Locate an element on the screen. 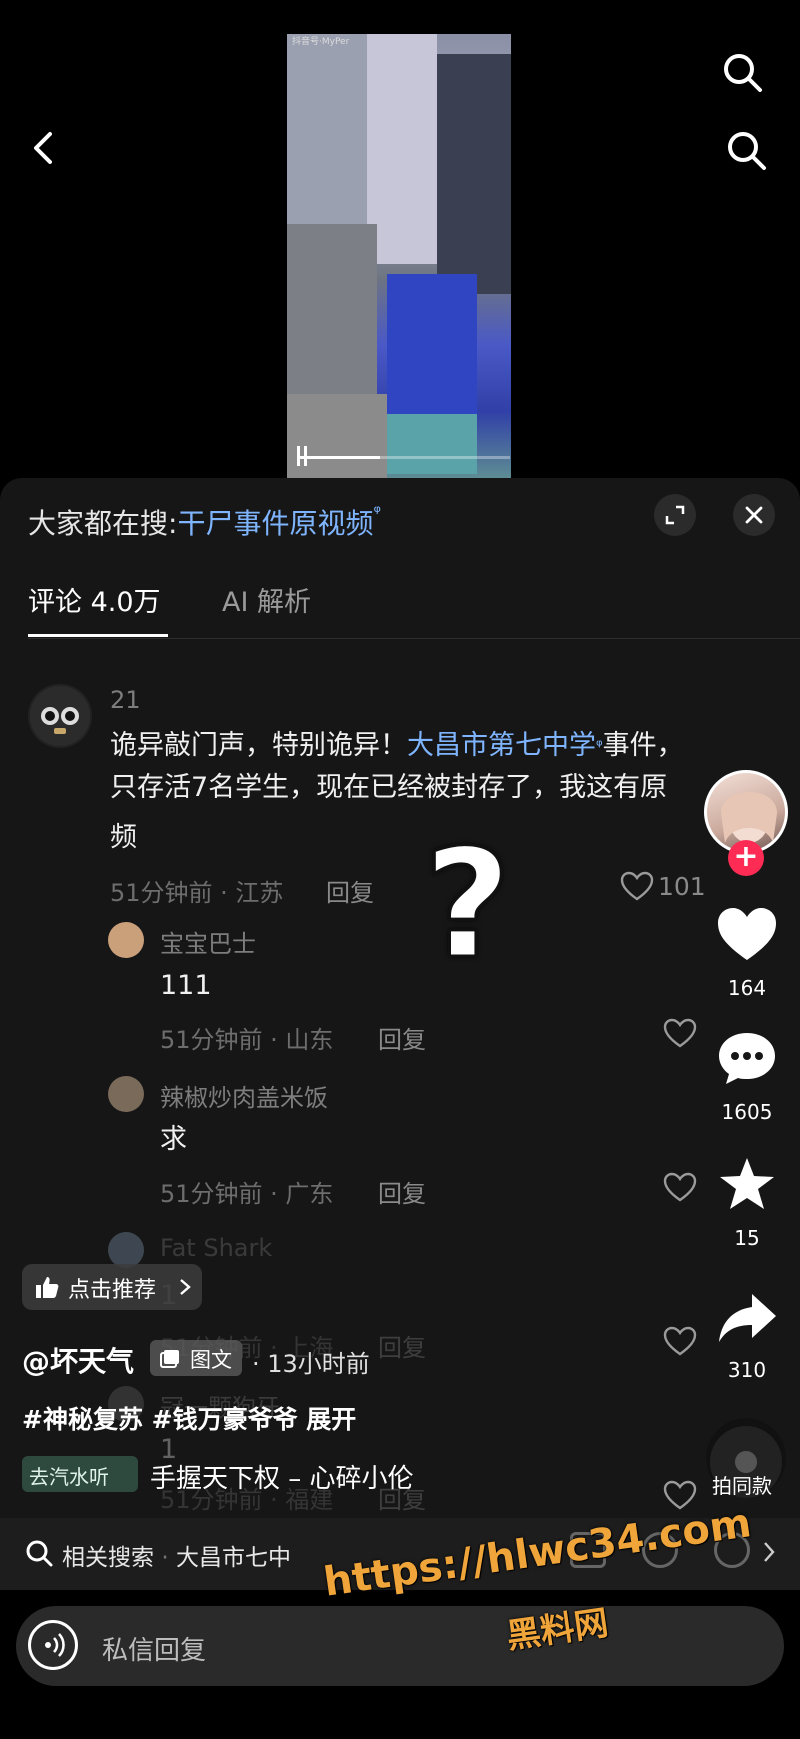  video-watermark: 抖音号·MyPer is located at coordinates (321, 42).